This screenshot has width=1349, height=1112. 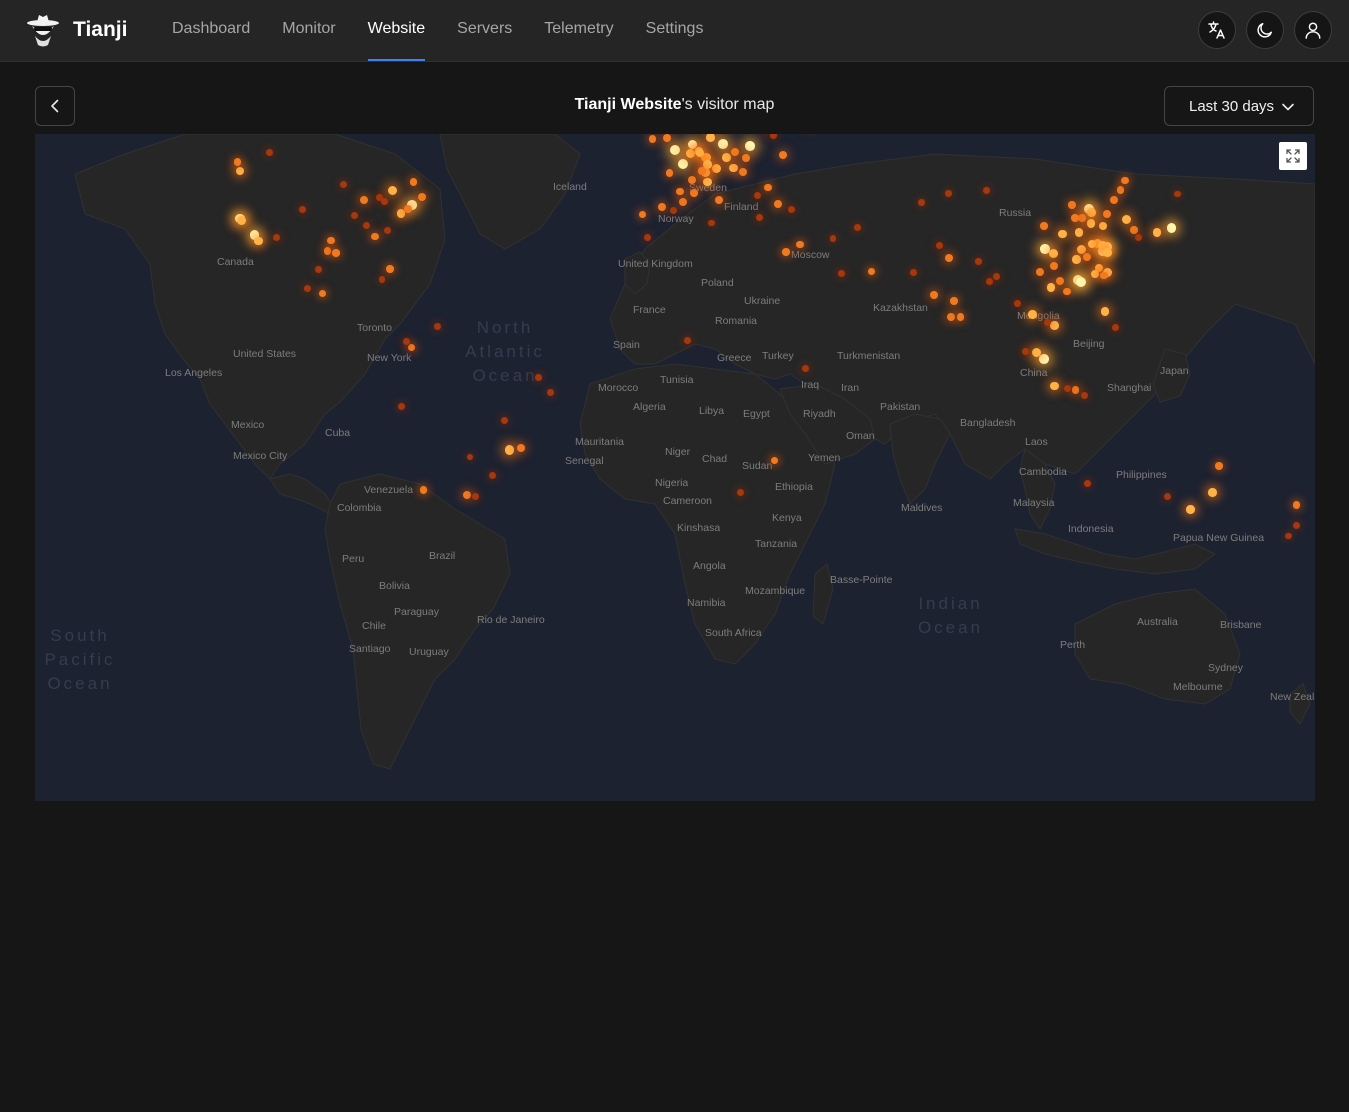 What do you see at coordinates (511, 620) in the screenshot?
I see `place-label-rio-de-janeiro: Rio de Janeiro` at bounding box center [511, 620].